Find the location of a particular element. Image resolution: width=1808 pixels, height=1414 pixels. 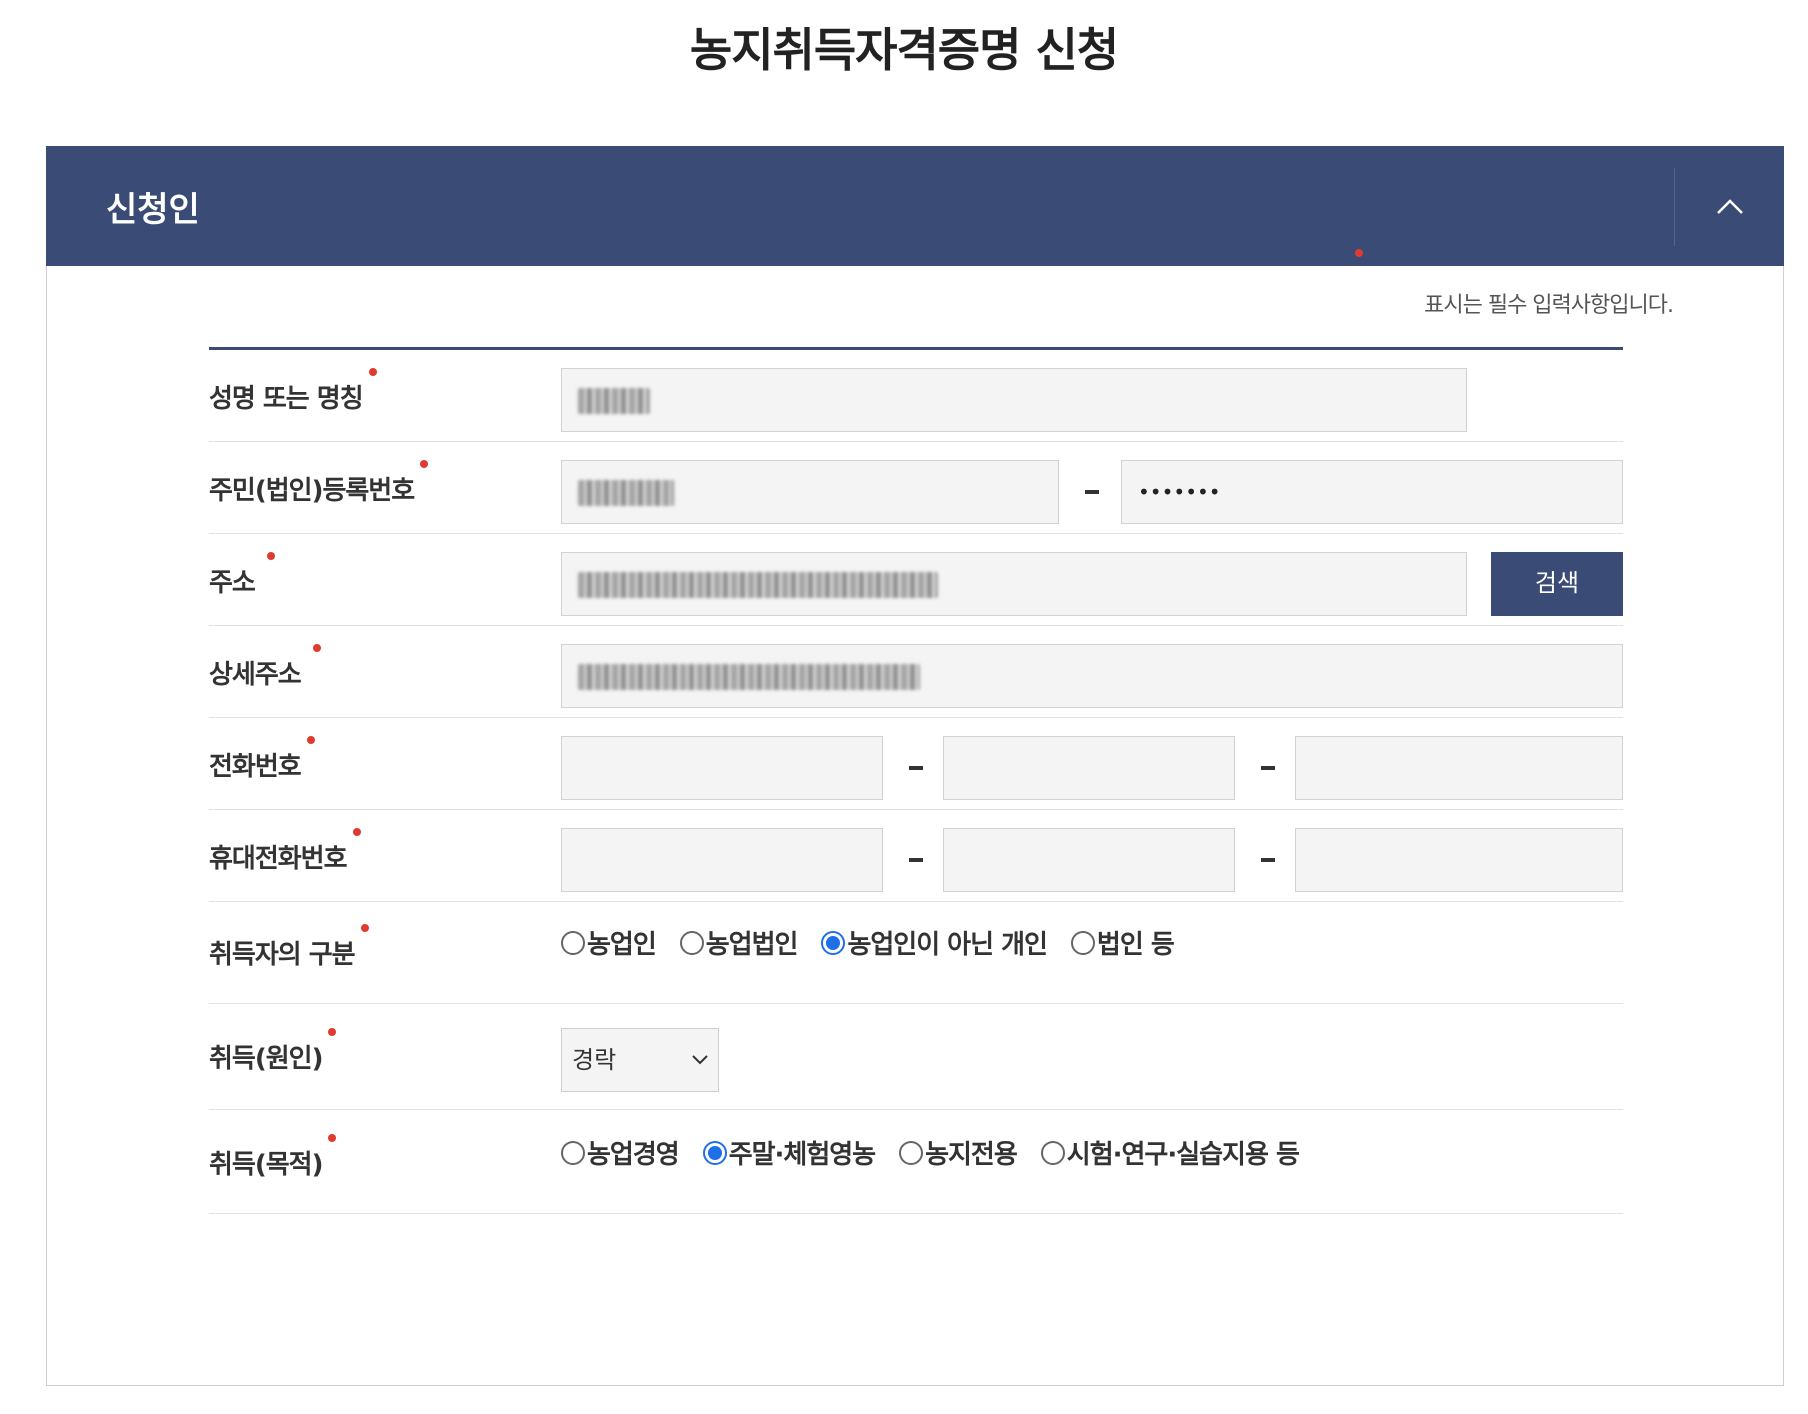

phone-row: 전화번호 is located at coordinates (916, 764).